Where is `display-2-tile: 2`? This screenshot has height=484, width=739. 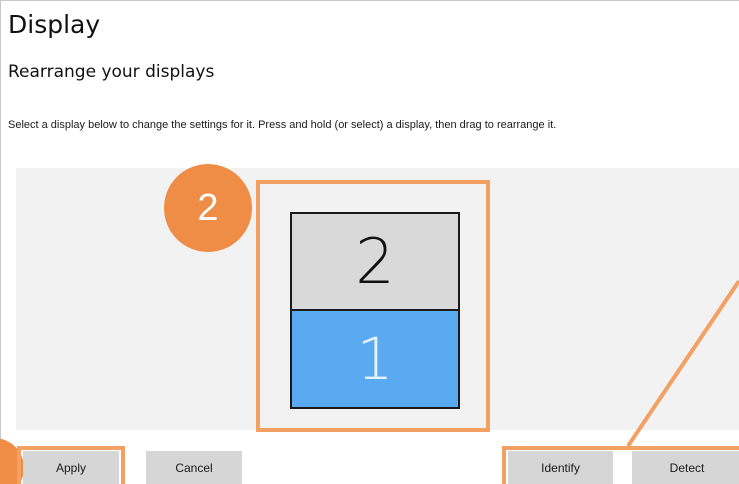
display-2-tile: 2 is located at coordinates (375, 262).